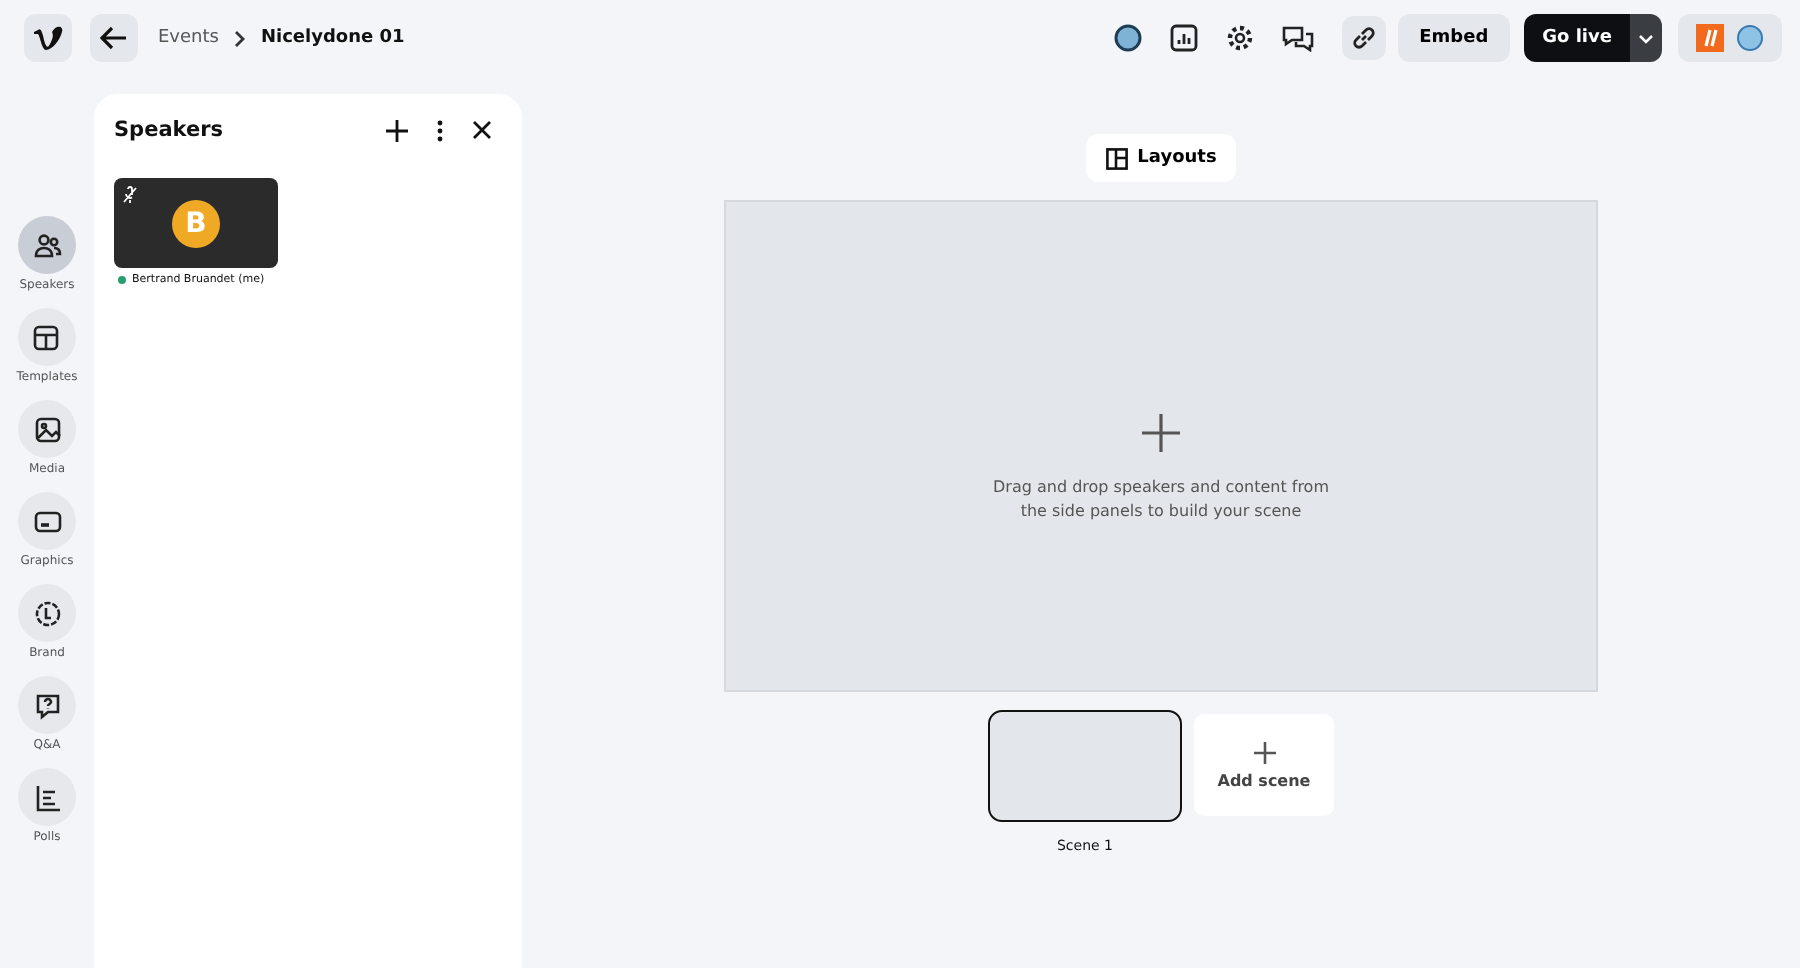 The width and height of the screenshot is (1800, 968). I want to click on letter-circle-icon, so click(47, 613).